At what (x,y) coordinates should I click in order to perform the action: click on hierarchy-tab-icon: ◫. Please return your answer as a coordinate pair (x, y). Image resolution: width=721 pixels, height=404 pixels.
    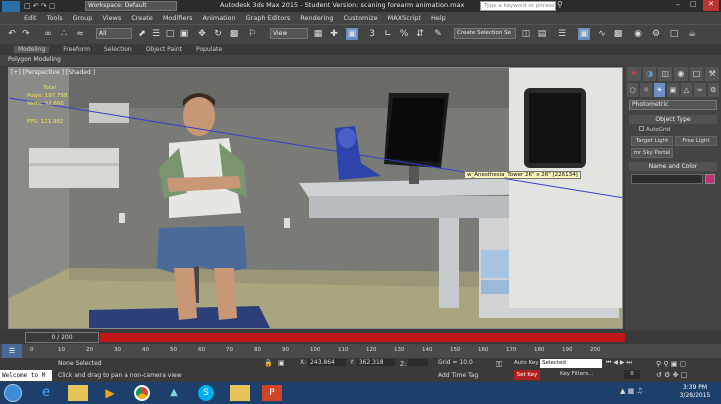
    Looking at the image, I should click on (665, 74).